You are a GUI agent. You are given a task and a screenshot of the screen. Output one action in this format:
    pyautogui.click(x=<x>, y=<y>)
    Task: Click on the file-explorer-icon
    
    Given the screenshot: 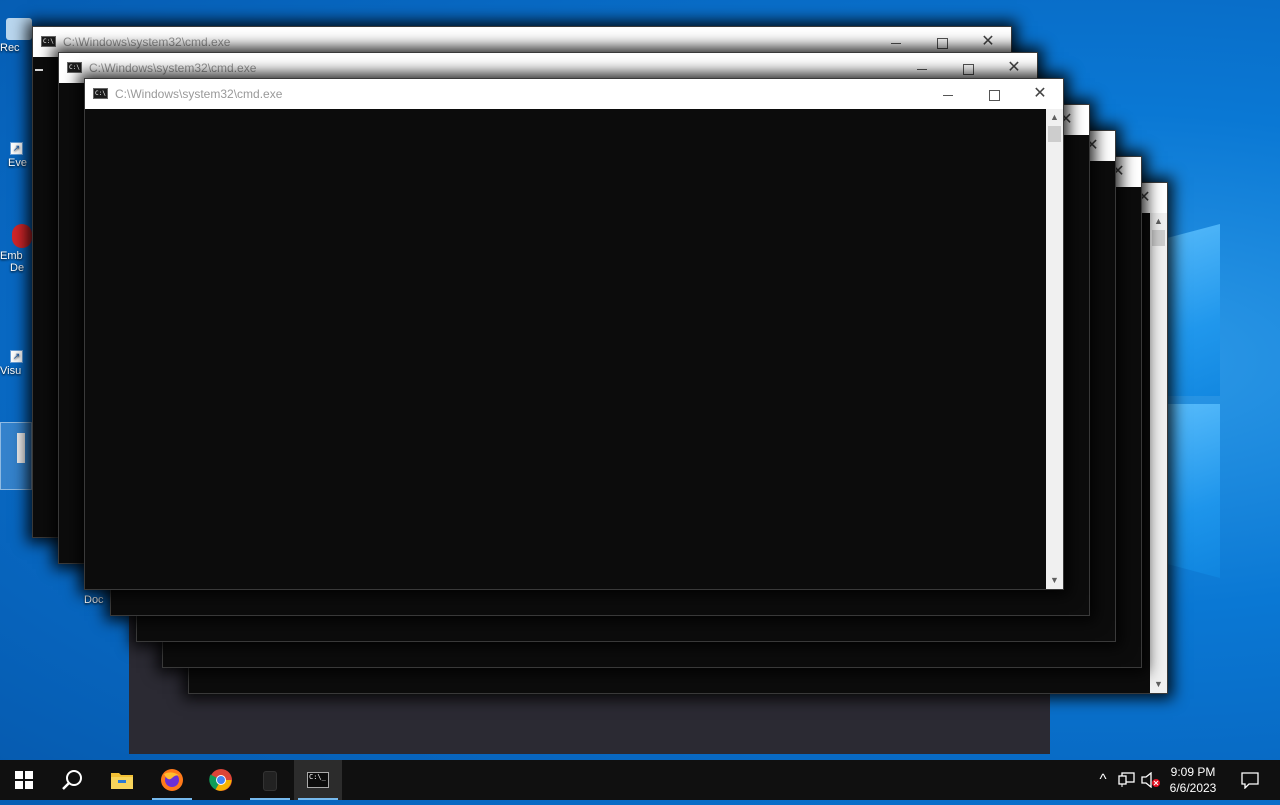 What is the action you would take?
    pyautogui.click(x=122, y=781)
    